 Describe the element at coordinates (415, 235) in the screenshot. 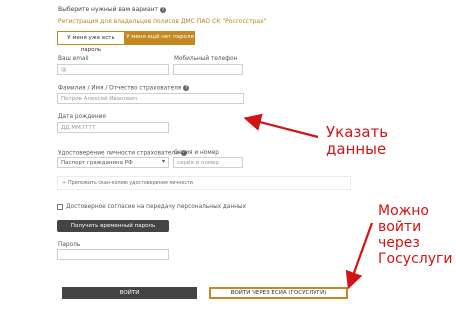

I see `annotation-can-login: Можно войти через Госуслуги` at that location.